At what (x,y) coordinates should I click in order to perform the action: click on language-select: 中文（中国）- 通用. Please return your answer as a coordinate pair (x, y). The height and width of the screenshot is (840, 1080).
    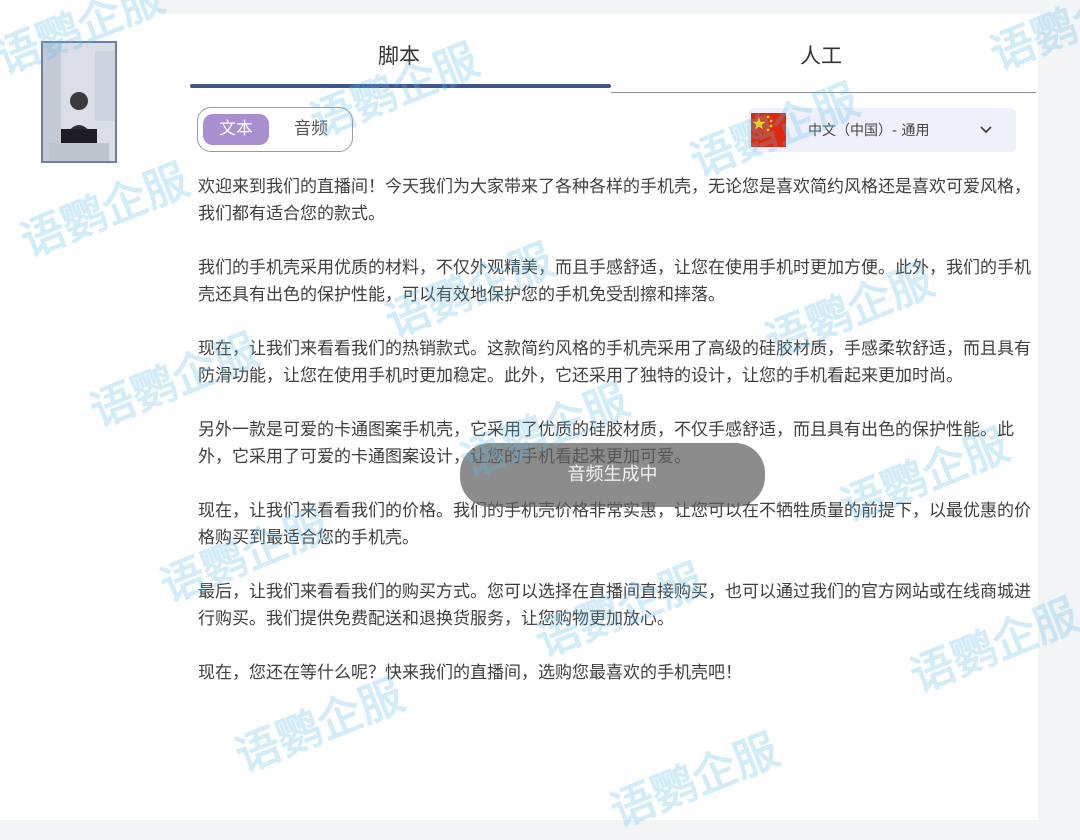
    Looking at the image, I should click on (882, 130).